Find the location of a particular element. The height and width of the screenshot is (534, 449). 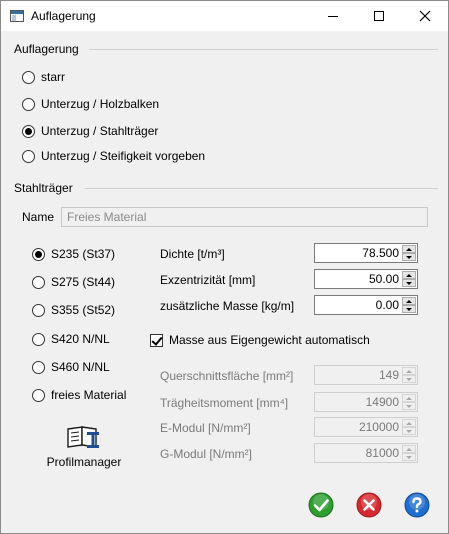

radio-label: S460 N/NL is located at coordinates (80, 367).